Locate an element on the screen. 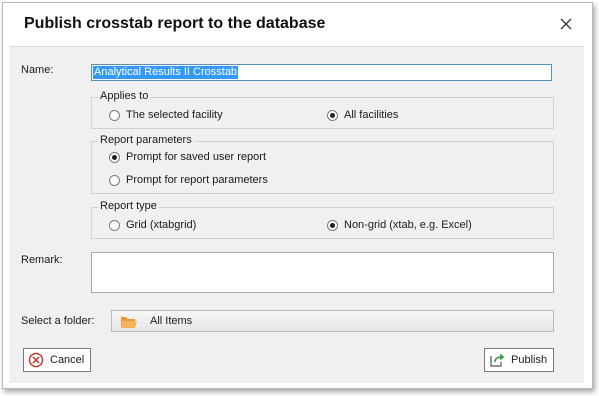  radio-prompt-saved-report: Prompt for saved user report is located at coordinates (187, 157).